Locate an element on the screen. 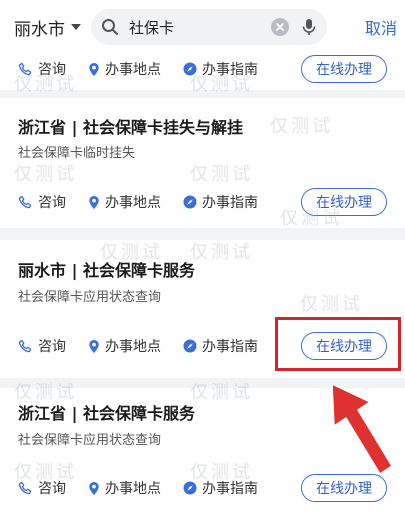 The height and width of the screenshot is (513, 405). chevron-down-icon is located at coordinates (76, 27).